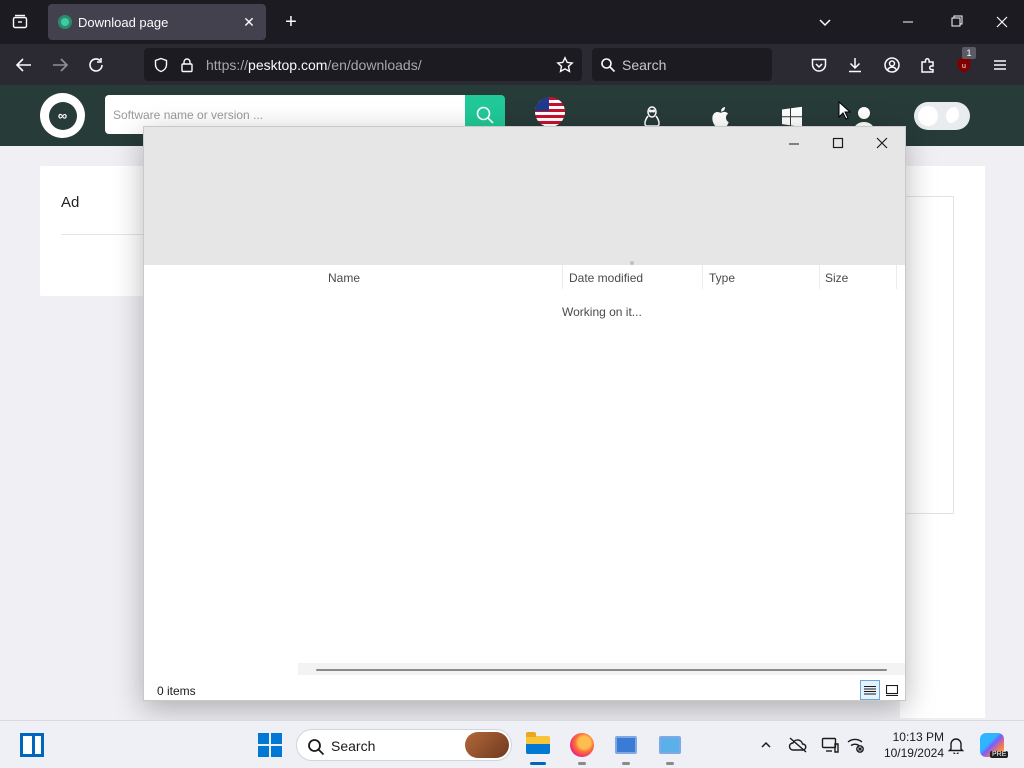 Image resolution: width=1024 pixels, height=768 pixels. I want to click on browser-tab: Download page ✕, so click(157, 22).